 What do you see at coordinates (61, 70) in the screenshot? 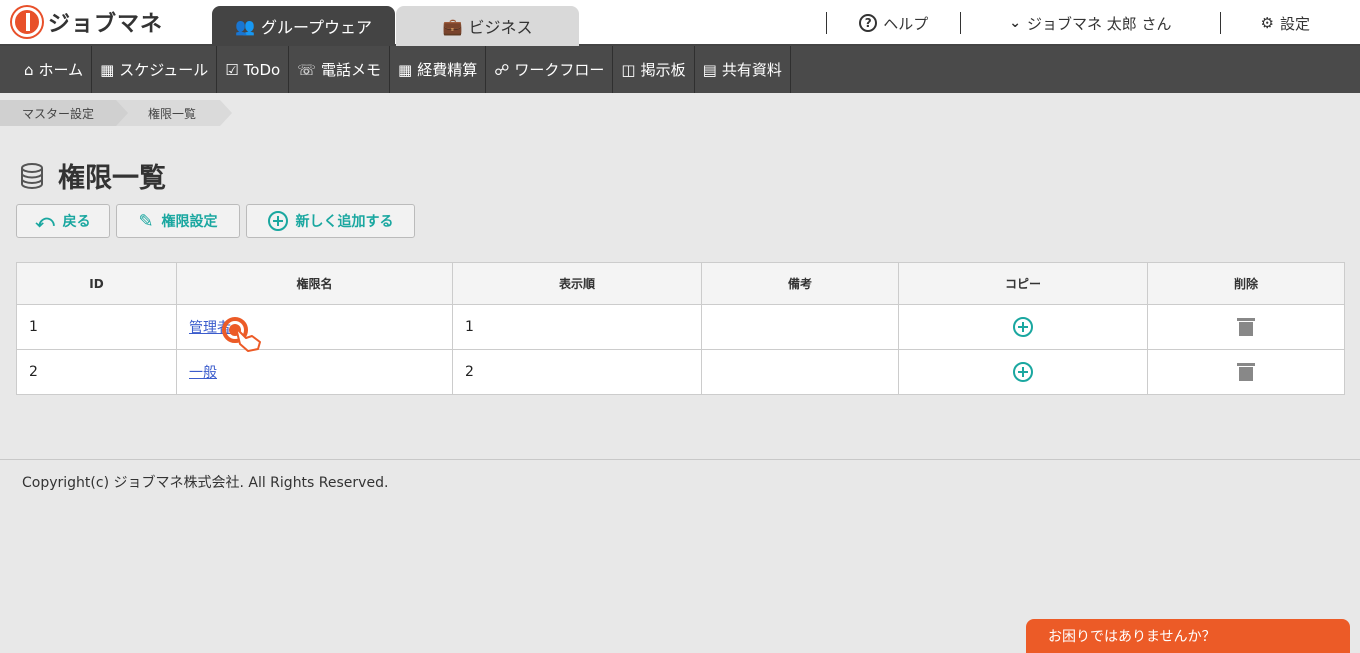
I see `nav-home-label: ホーム` at bounding box center [61, 70].